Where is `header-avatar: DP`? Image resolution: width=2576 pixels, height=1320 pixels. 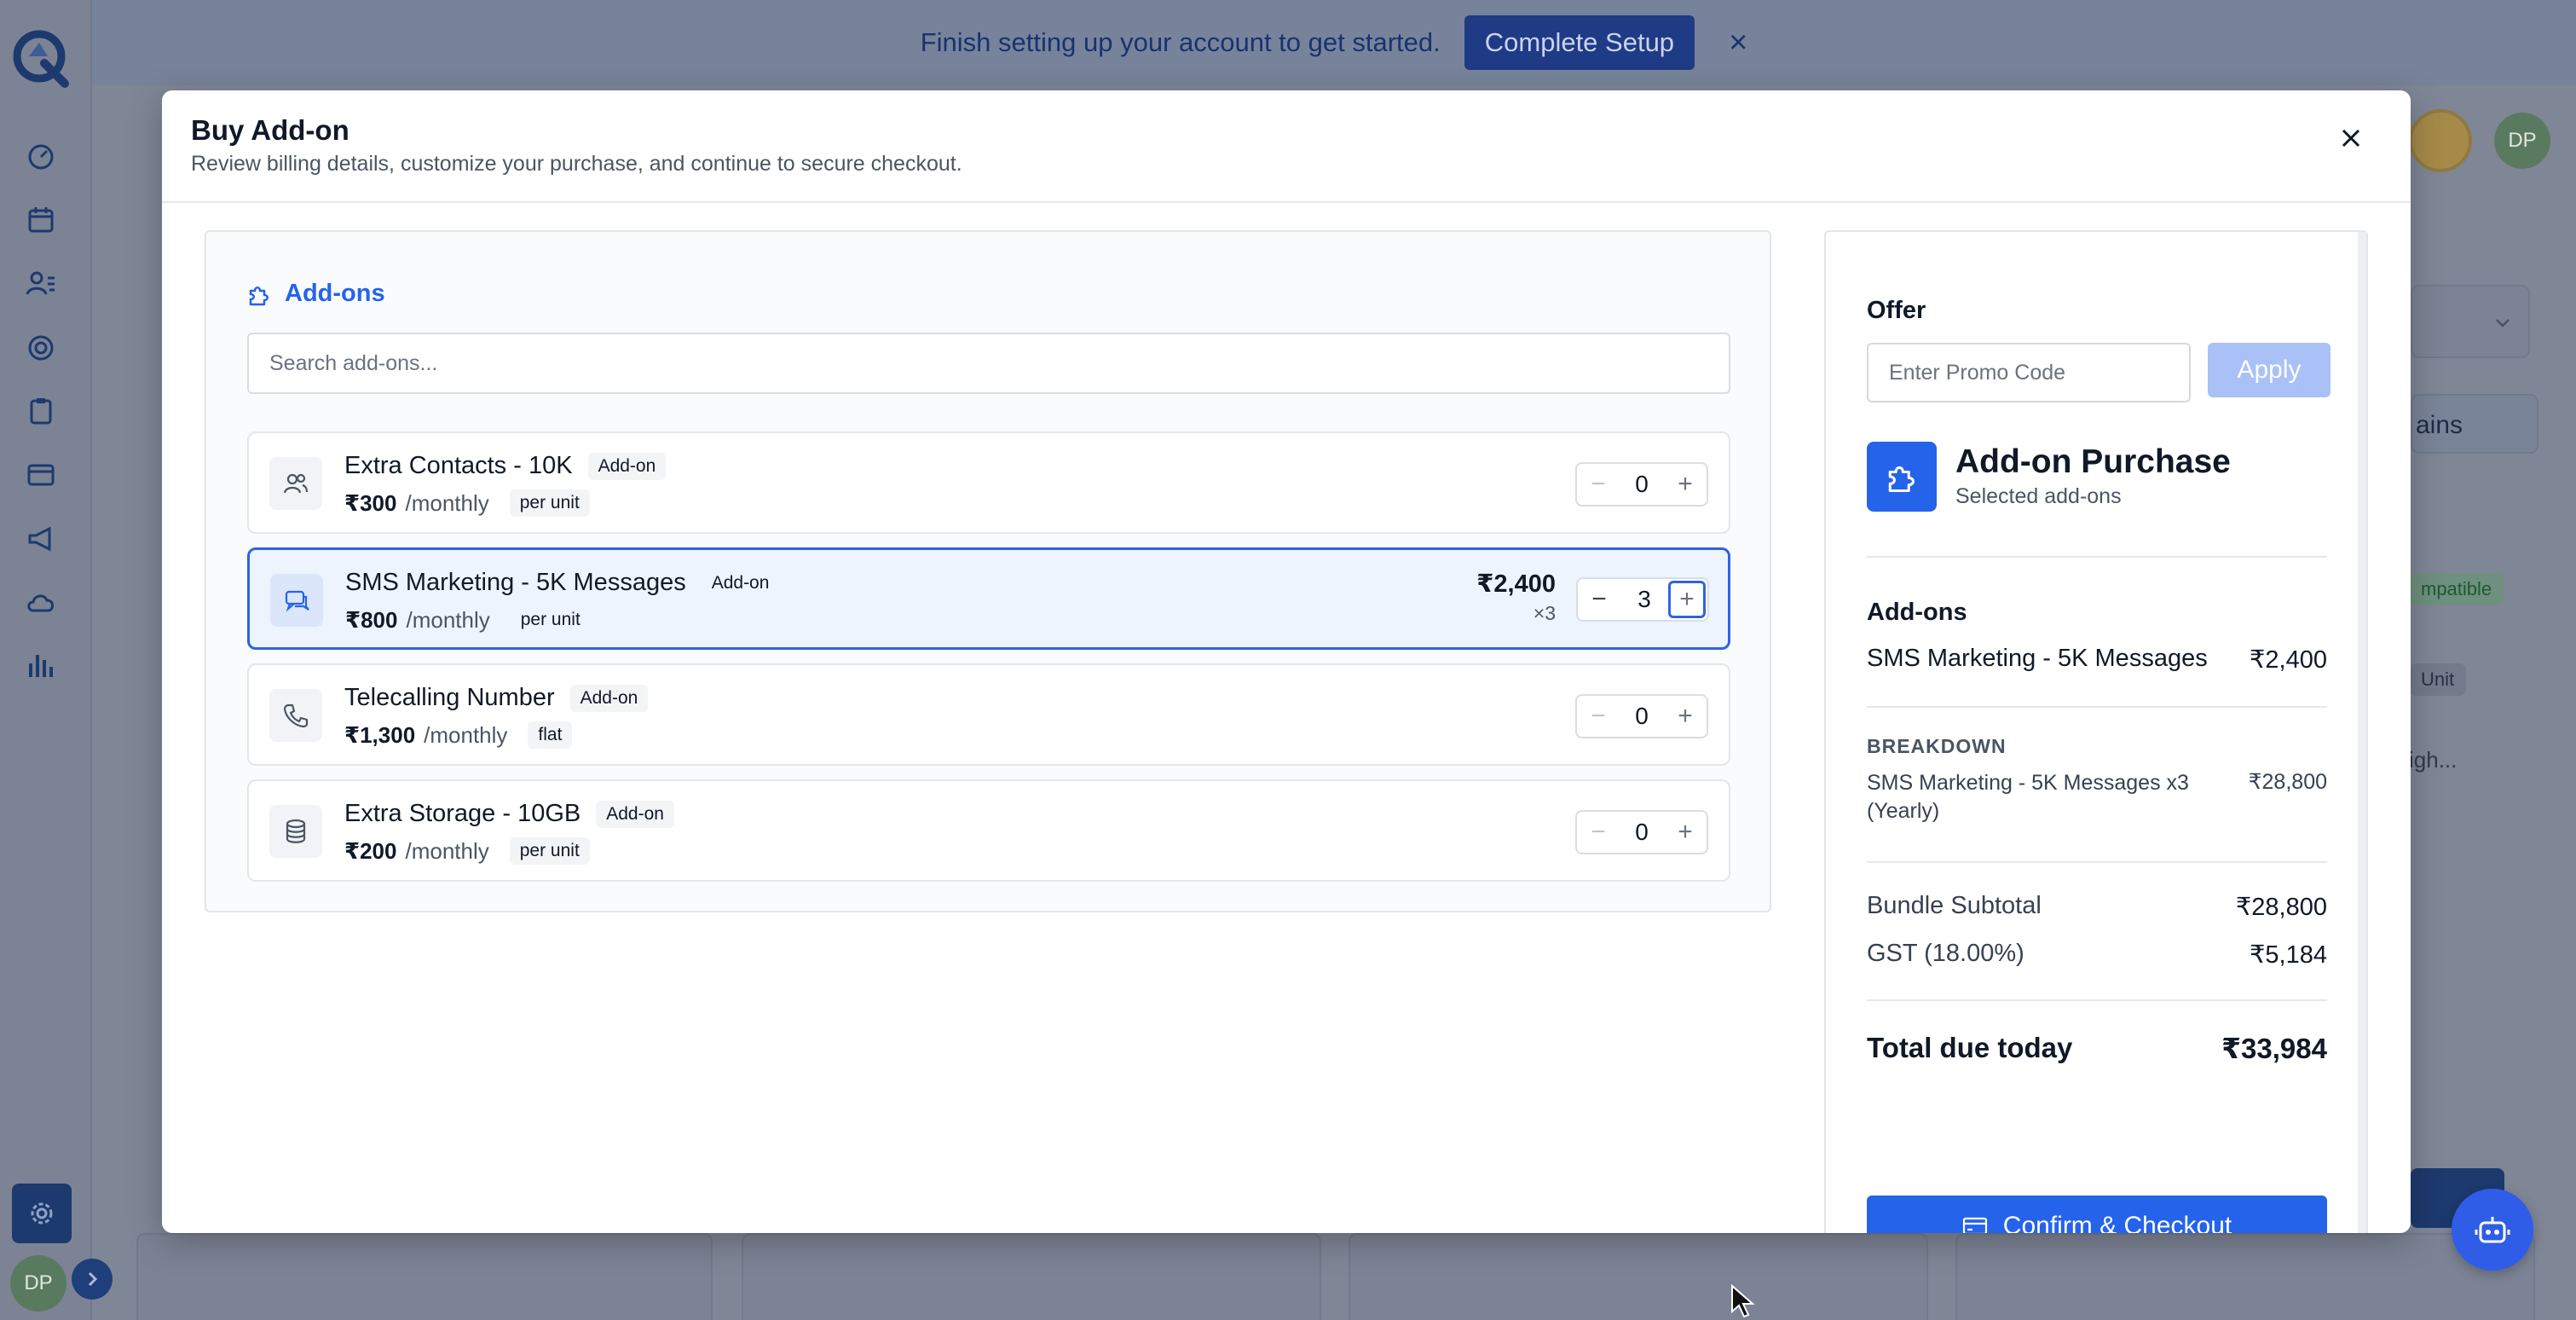 header-avatar: DP is located at coordinates (2522, 141).